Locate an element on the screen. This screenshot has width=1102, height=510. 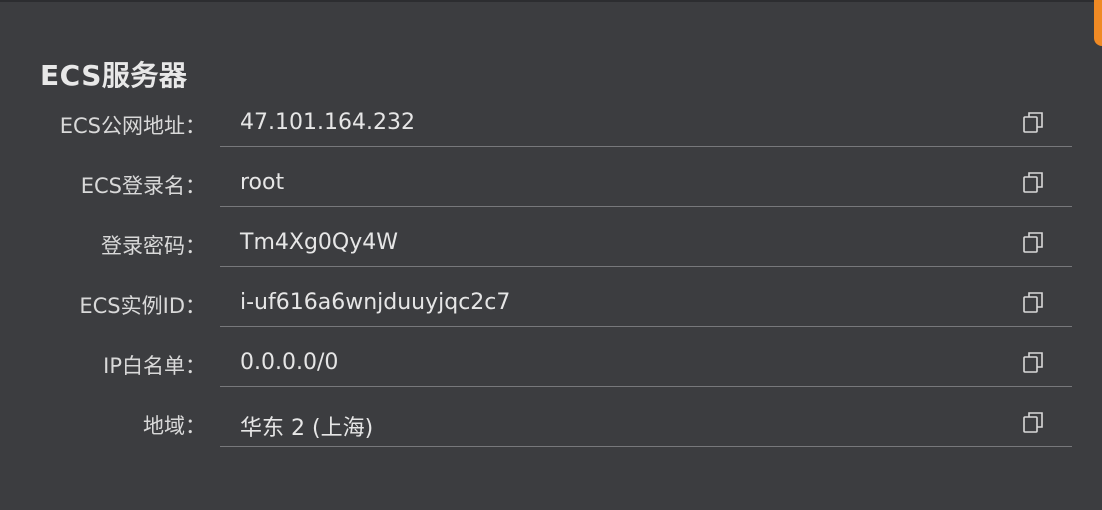
row-value-field: 华东 2 (上海) is located at coordinates (646, 420).